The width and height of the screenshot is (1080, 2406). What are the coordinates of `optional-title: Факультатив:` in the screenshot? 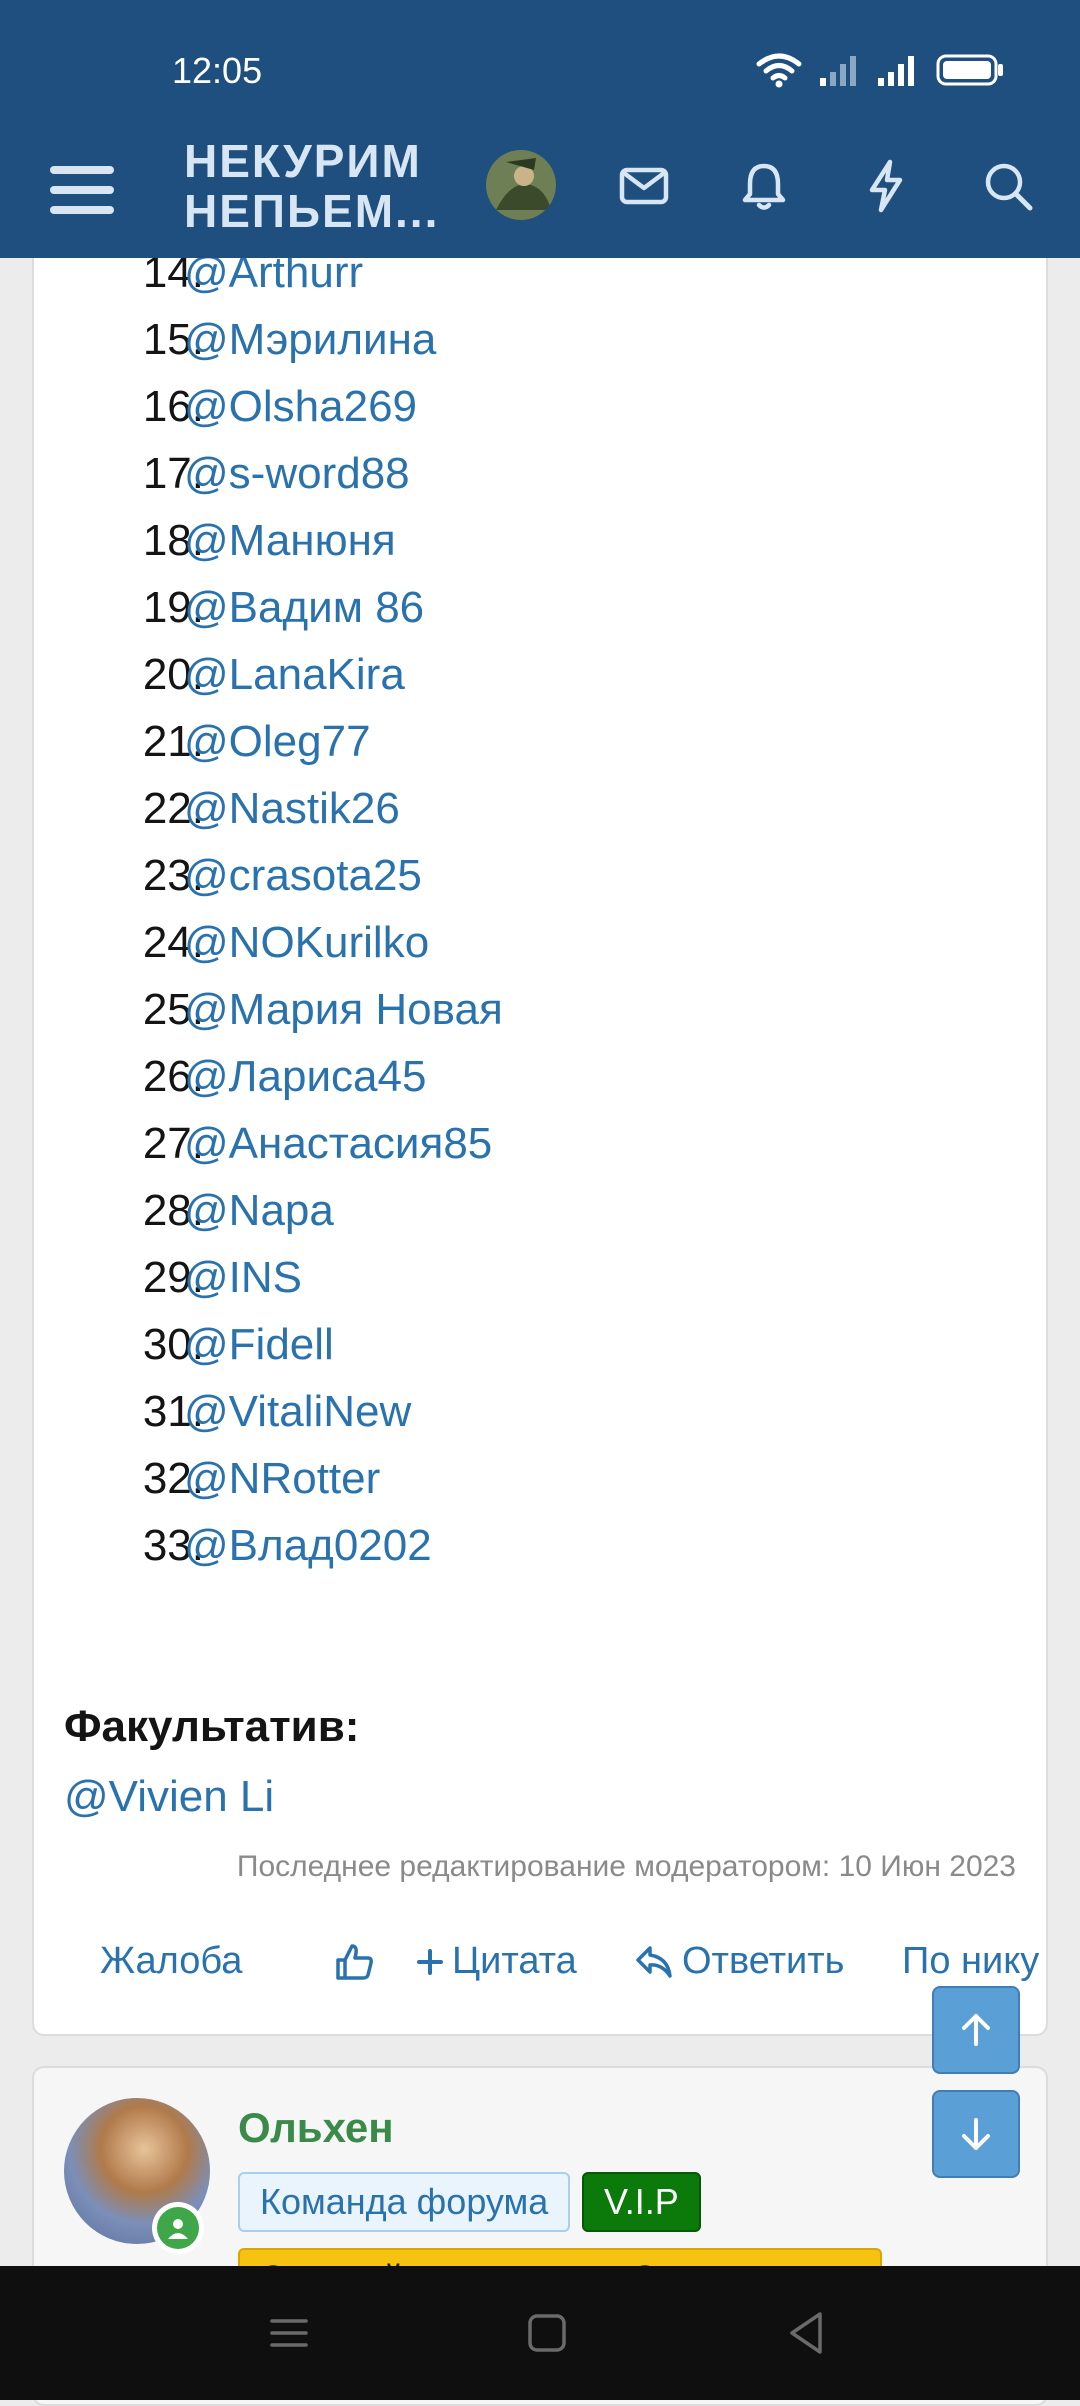 It's located at (212, 1726).